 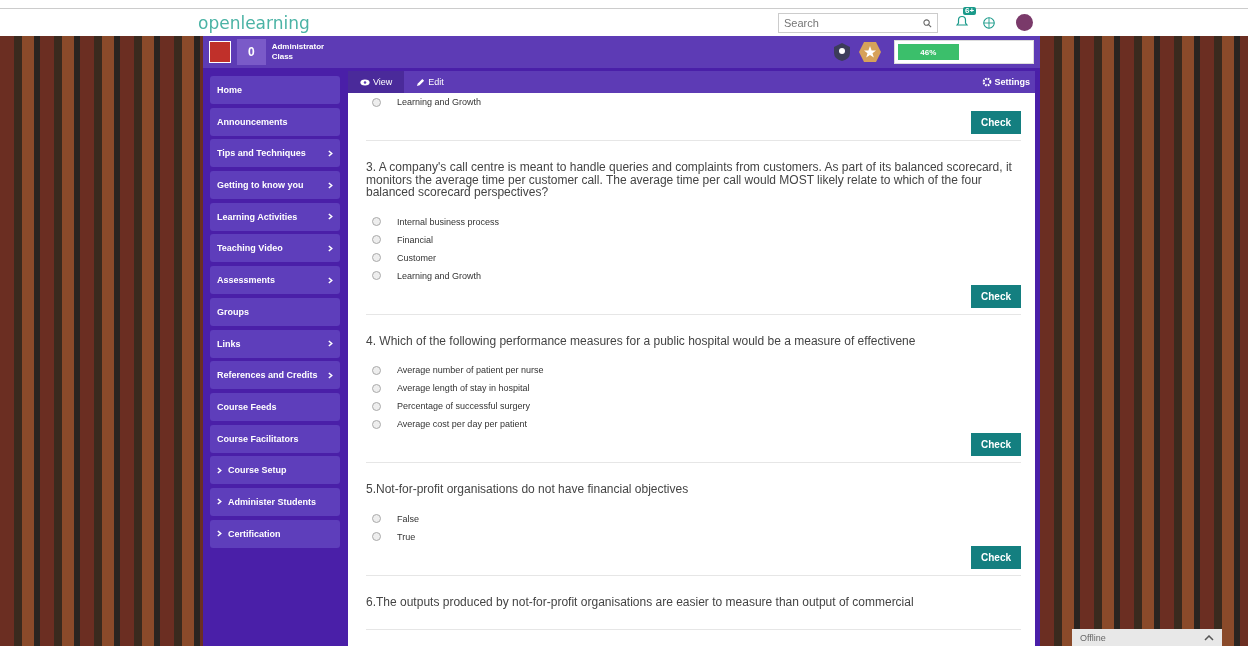 I want to click on sidebar-label: Administer Students, so click(x=272, y=501).